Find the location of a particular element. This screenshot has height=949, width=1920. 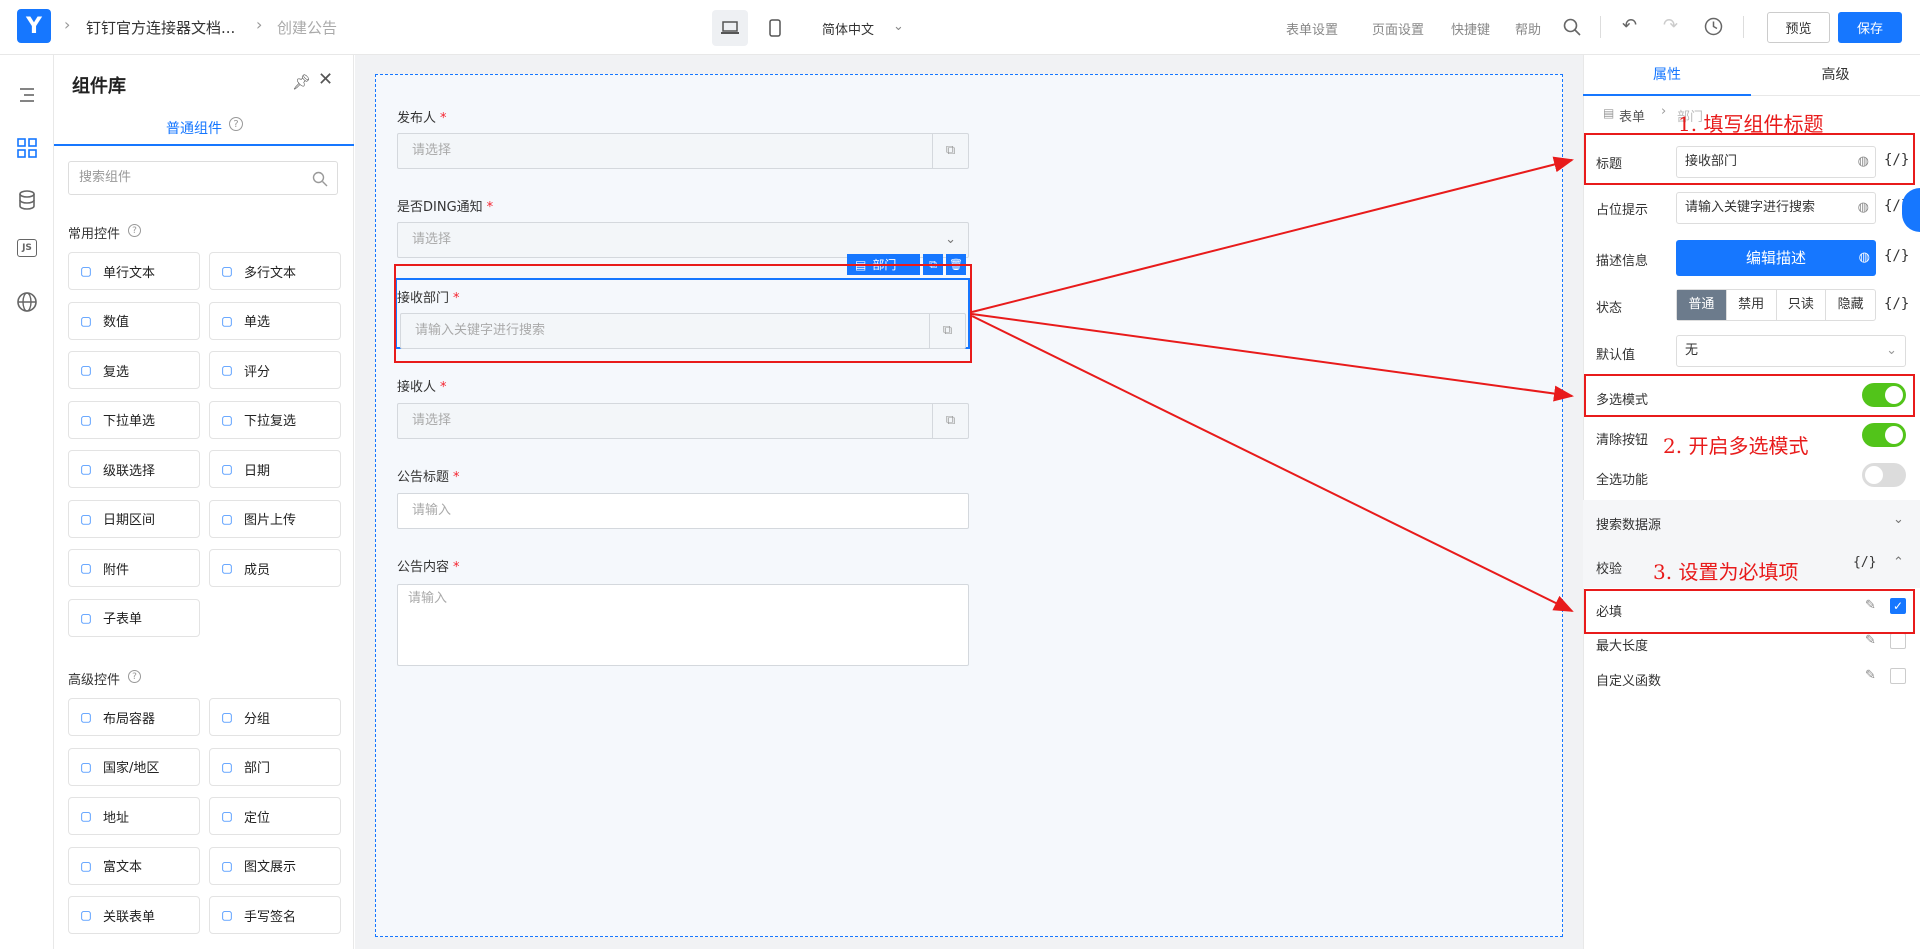

outline-icon is located at coordinates (27, 95).